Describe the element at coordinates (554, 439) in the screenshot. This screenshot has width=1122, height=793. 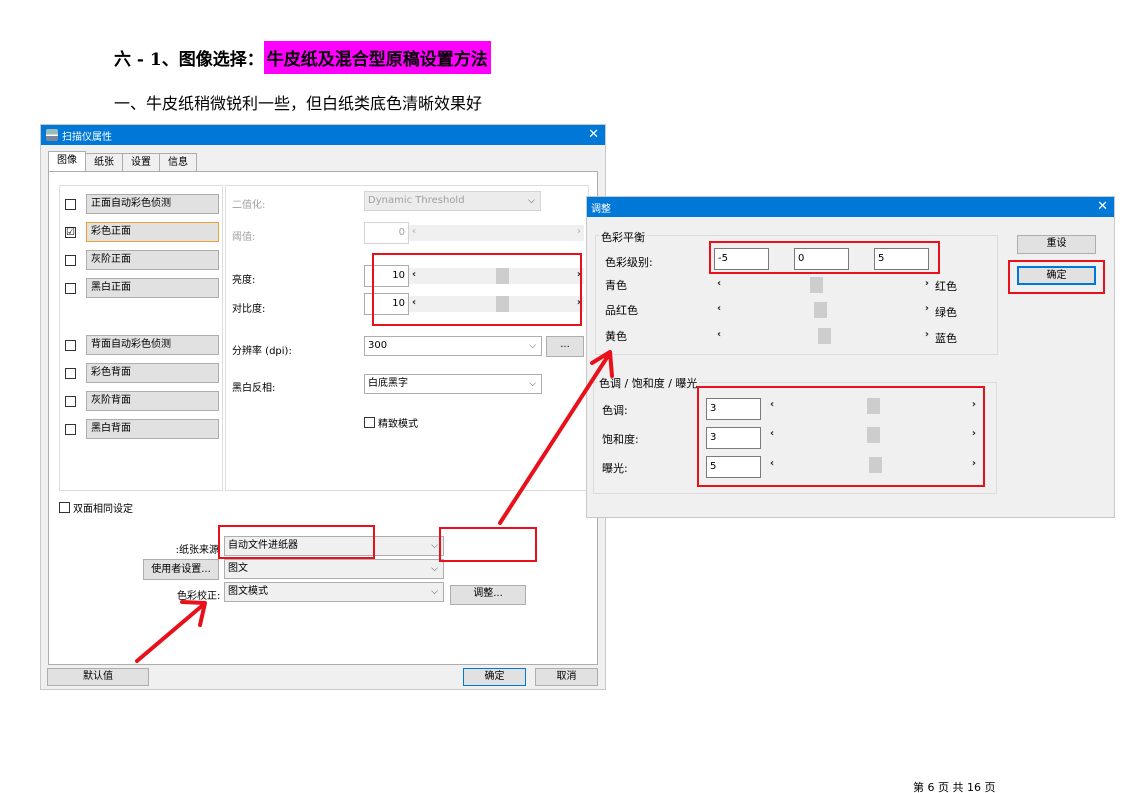
I see `red-arrow-to-adjust-dialog` at that location.